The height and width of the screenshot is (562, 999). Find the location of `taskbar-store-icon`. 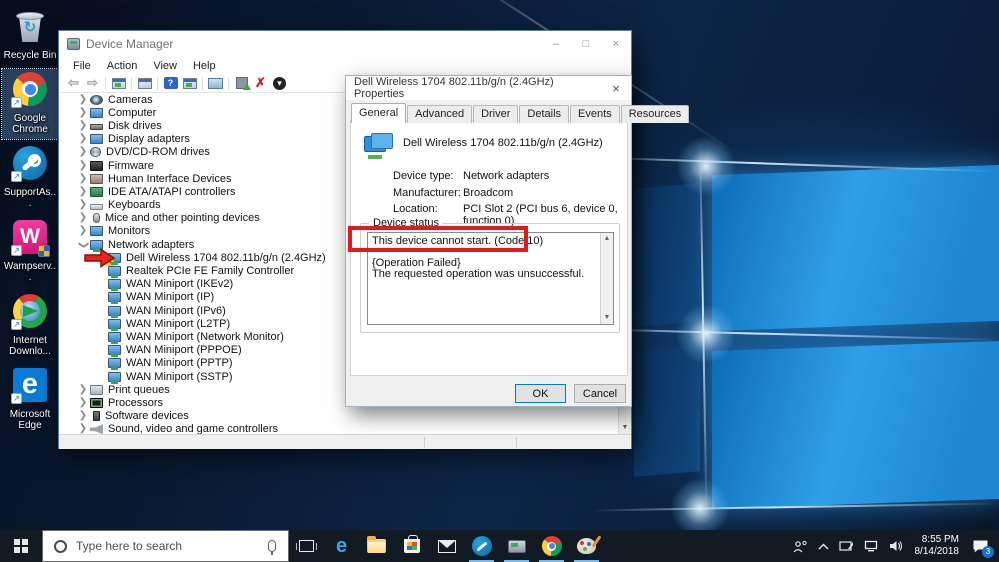

taskbar-store-icon is located at coordinates (411, 546).